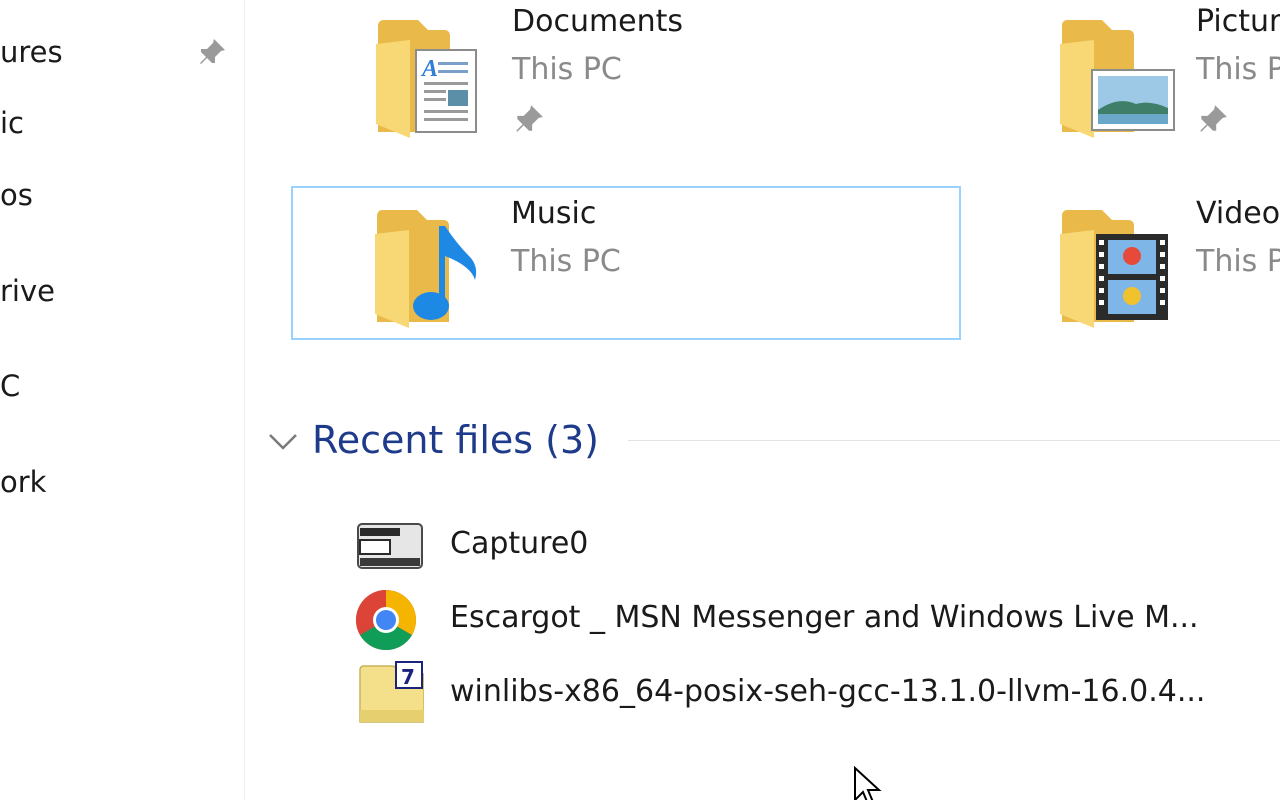  What do you see at coordinates (1117, 79) in the screenshot?
I see `pictures-folder-icon` at bounding box center [1117, 79].